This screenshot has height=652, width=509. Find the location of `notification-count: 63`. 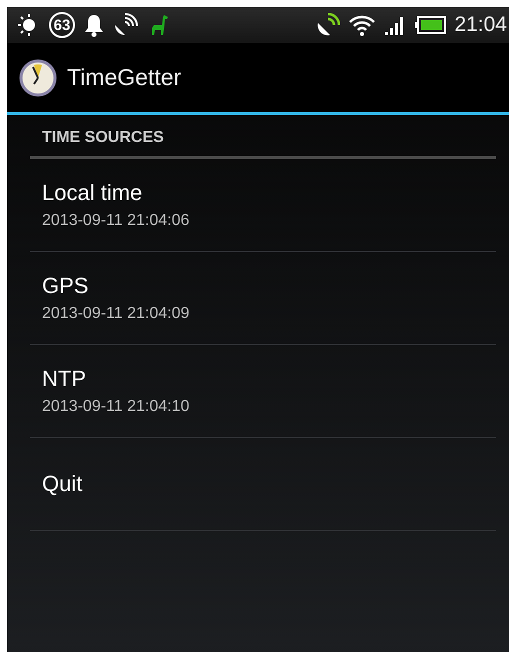

notification-count: 63 is located at coordinates (62, 25).